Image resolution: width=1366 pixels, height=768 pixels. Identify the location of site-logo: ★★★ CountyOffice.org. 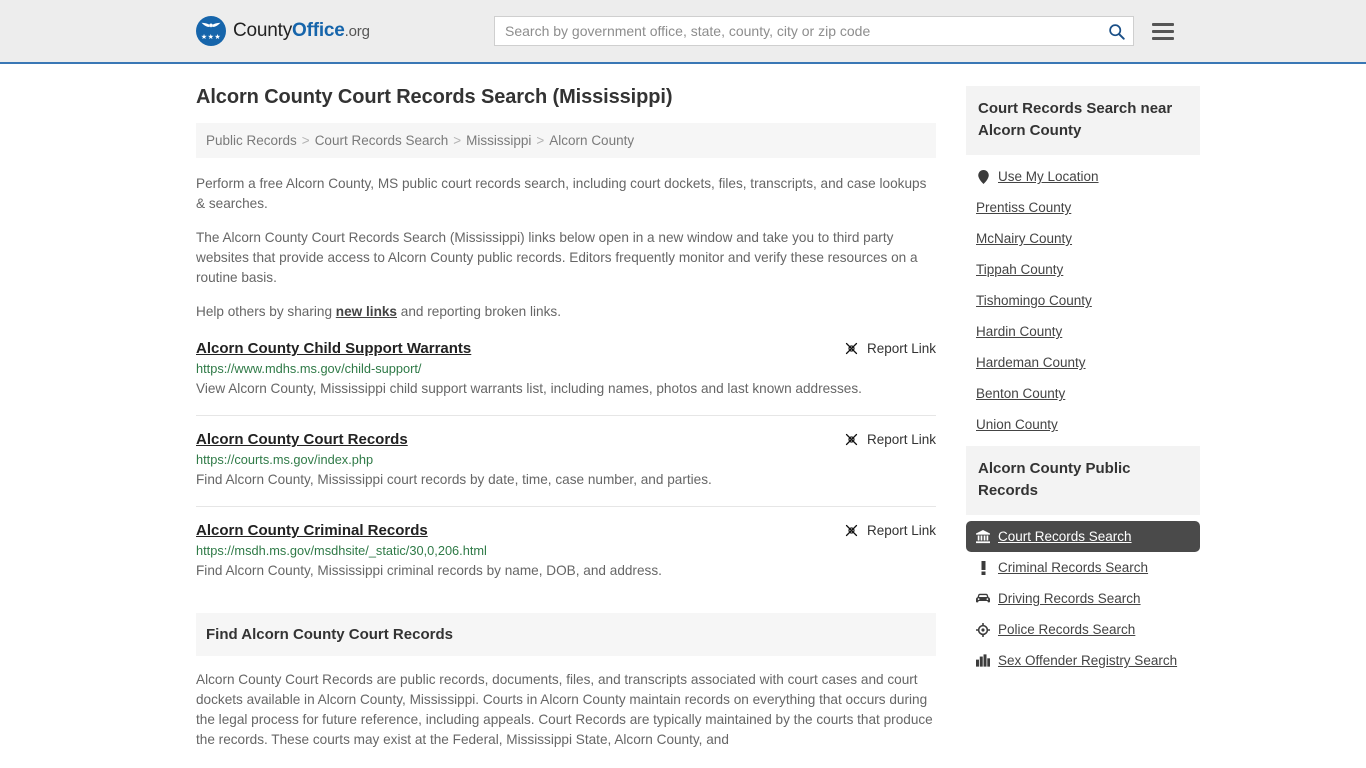
(283, 31).